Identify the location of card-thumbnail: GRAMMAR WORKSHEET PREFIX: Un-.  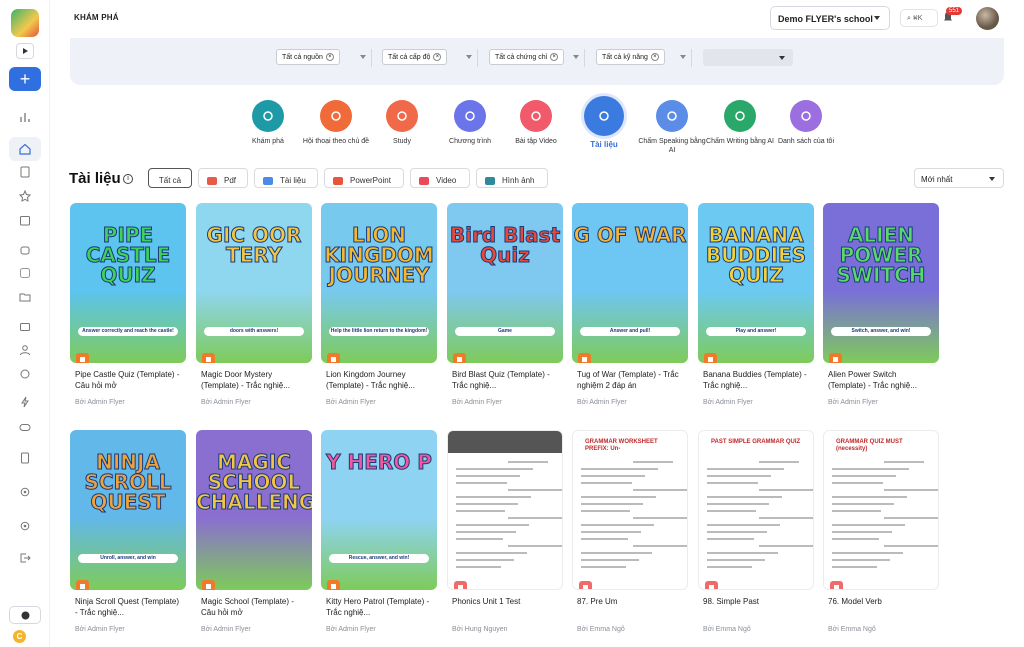
(630, 510).